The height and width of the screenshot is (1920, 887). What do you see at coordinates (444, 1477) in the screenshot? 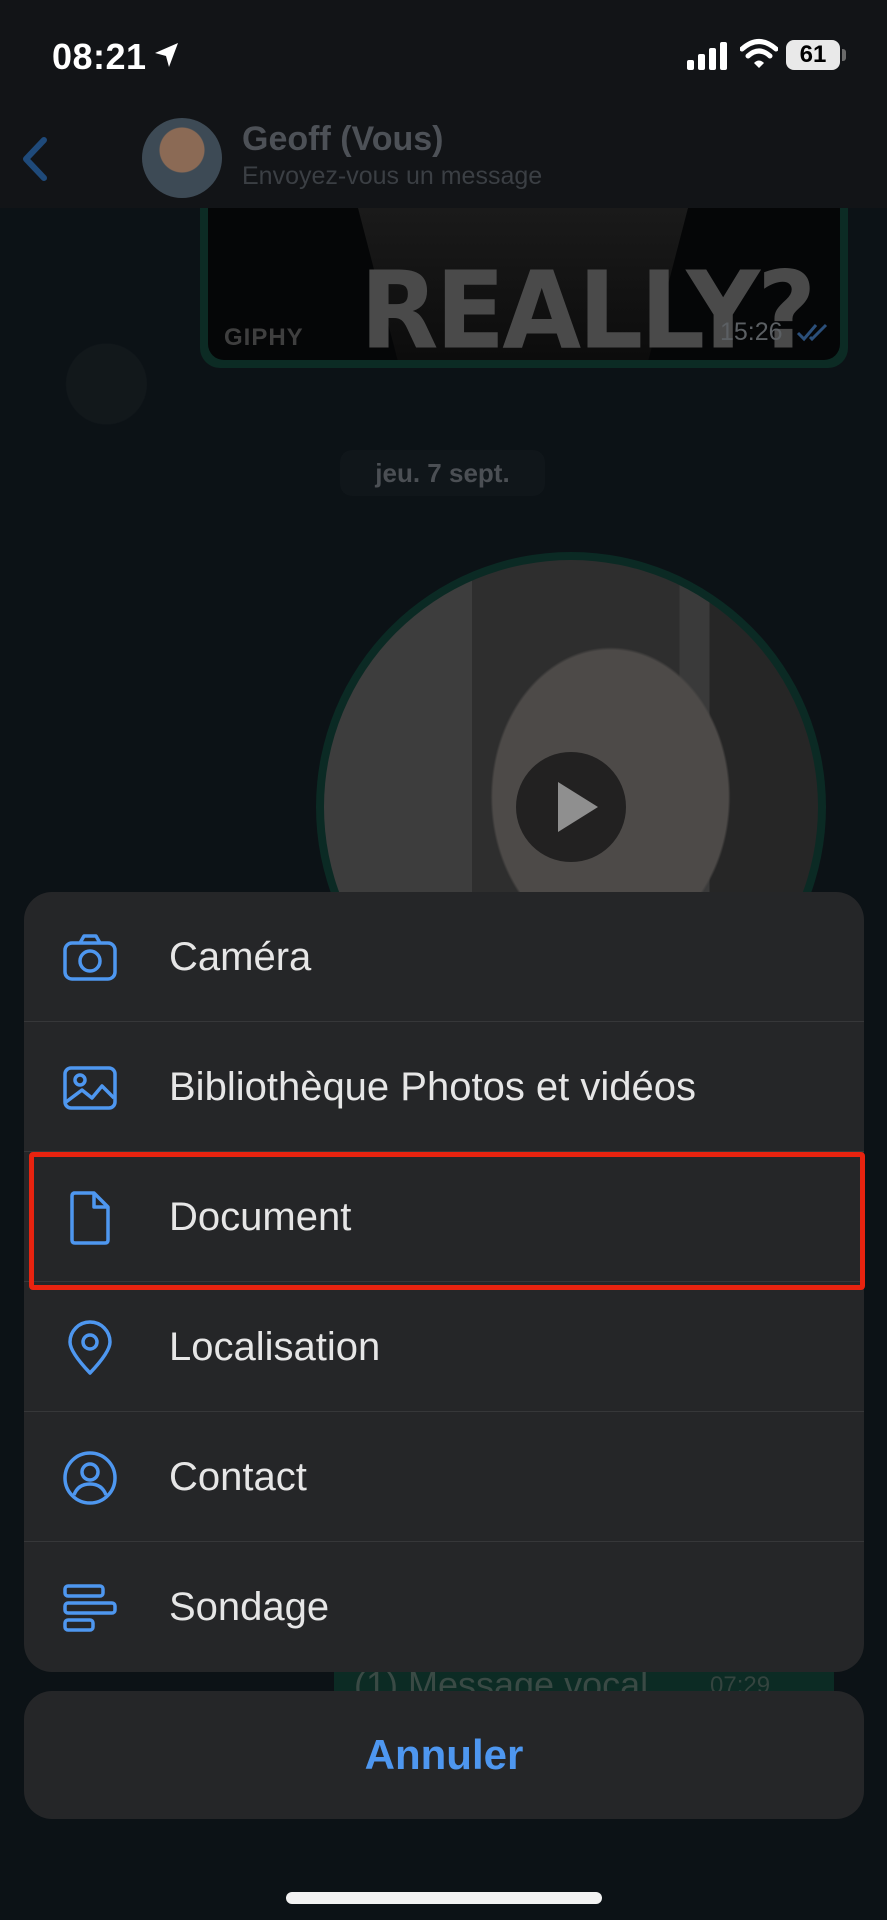
I see `sheet-item-contact: Contact` at bounding box center [444, 1477].